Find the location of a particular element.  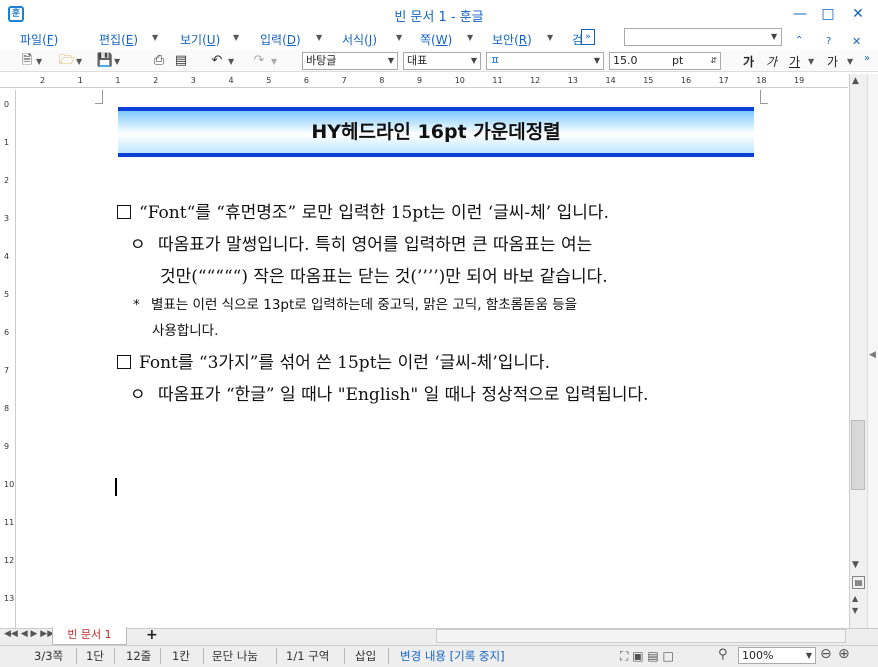

open-arrow-icon: ▼ is located at coordinates (79, 61).